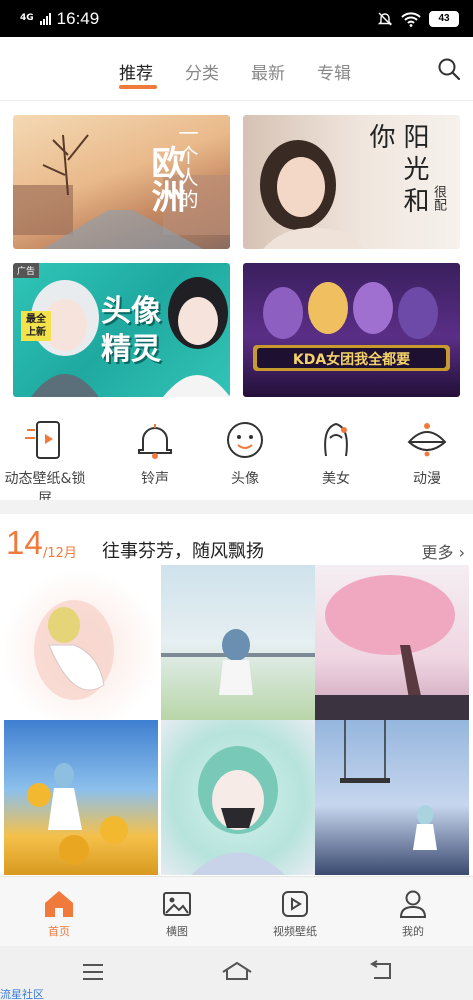  What do you see at coordinates (60, 553) in the screenshot?
I see `section-date-month: /12月` at bounding box center [60, 553].